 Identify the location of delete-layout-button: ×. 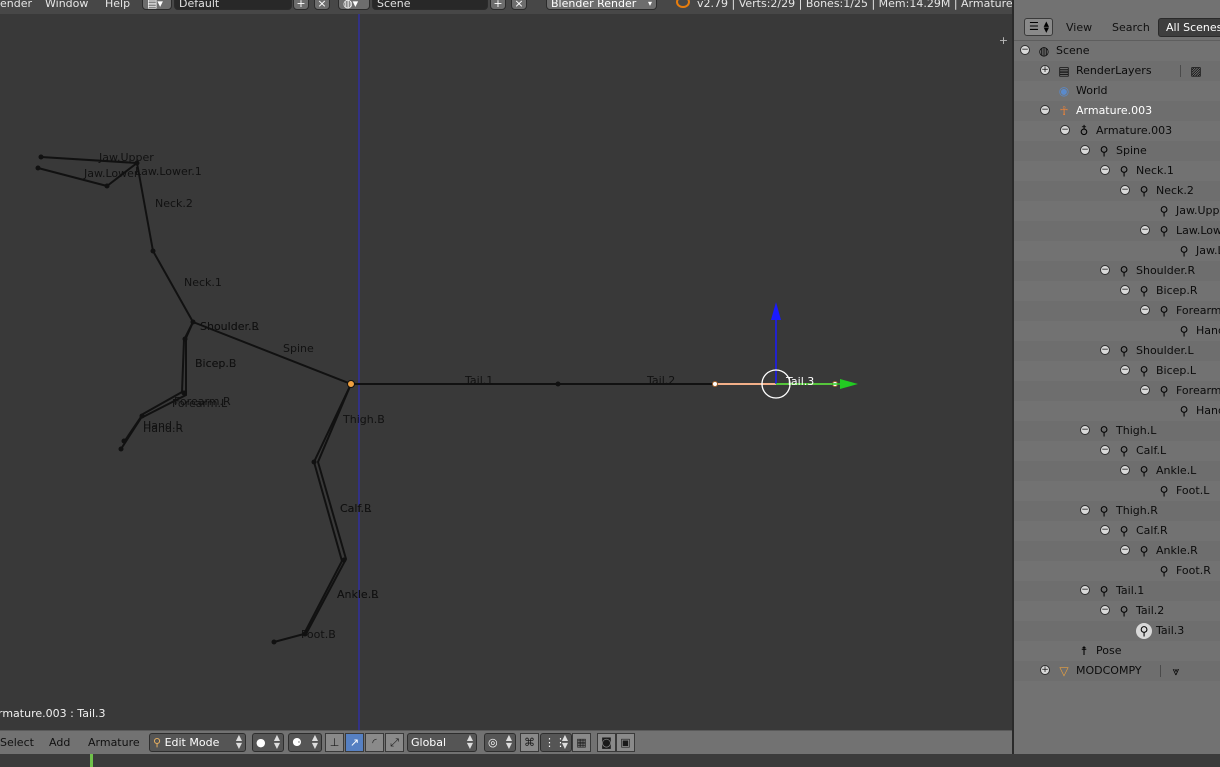
(322, 5).